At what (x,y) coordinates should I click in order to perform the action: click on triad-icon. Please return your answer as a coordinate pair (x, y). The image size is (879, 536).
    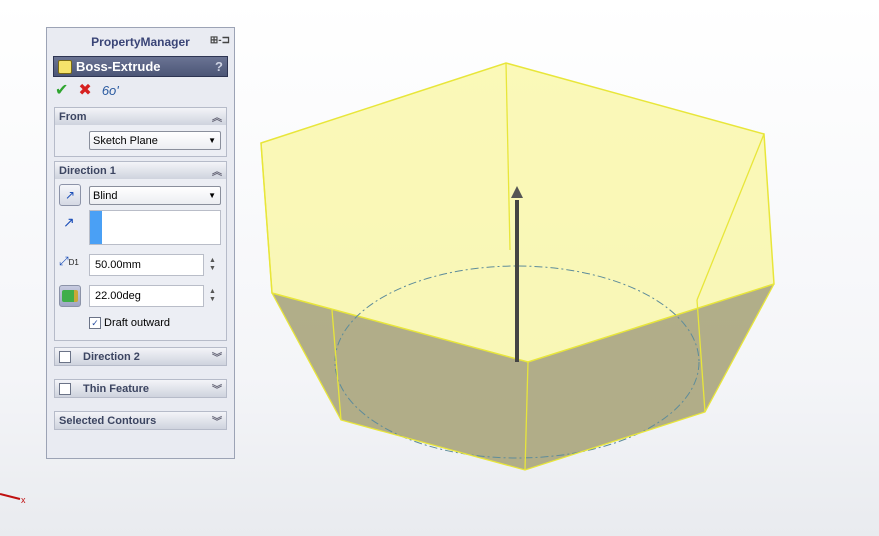
    Looking at the image, I should click on (10, 496).